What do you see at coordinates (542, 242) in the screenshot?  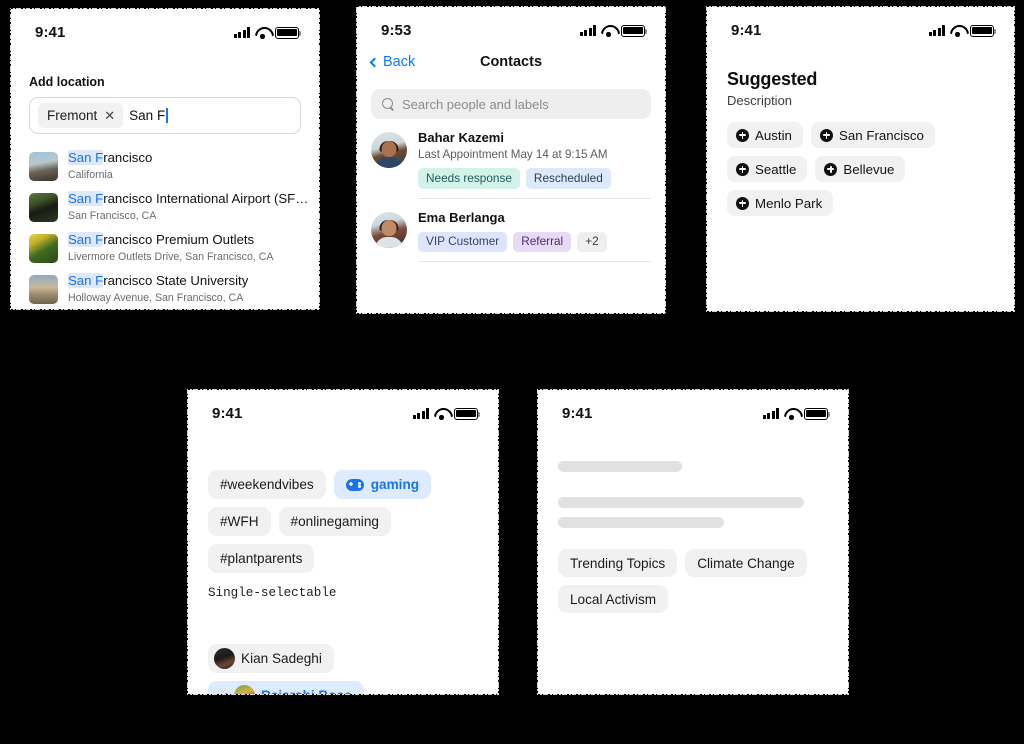 I see `status-badge: Referral` at bounding box center [542, 242].